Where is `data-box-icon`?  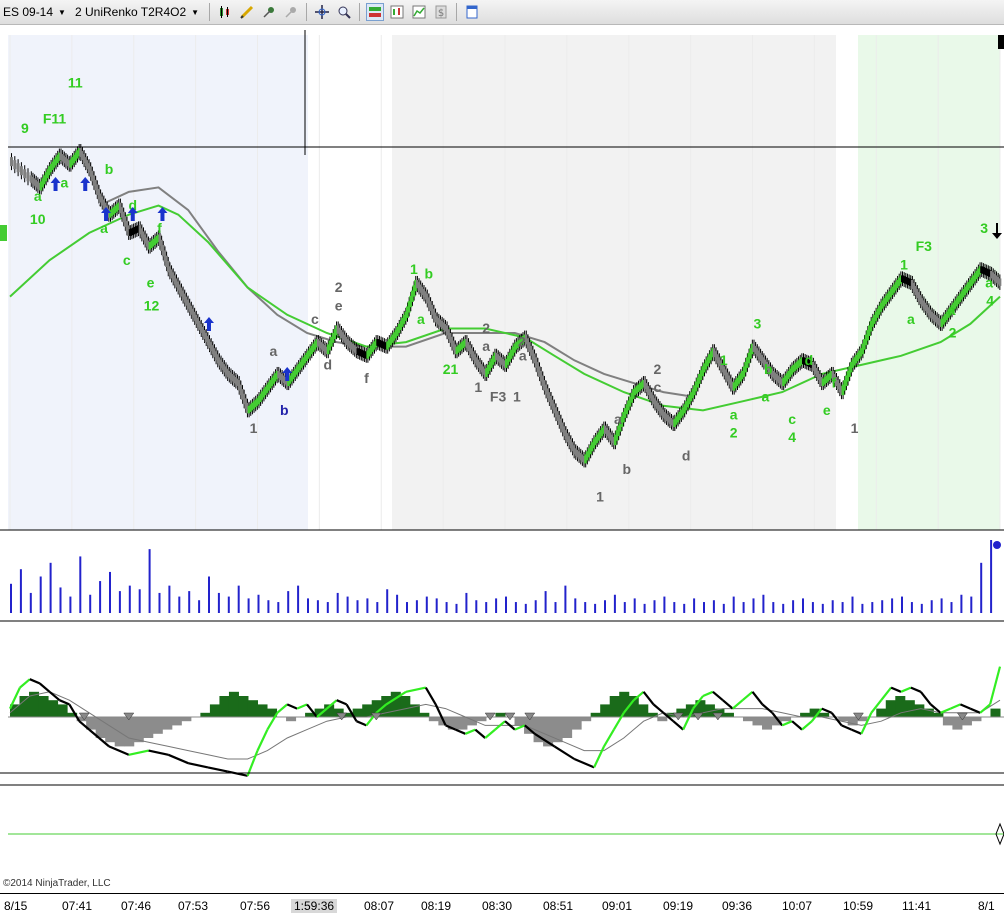 data-box-icon is located at coordinates (419, 12).